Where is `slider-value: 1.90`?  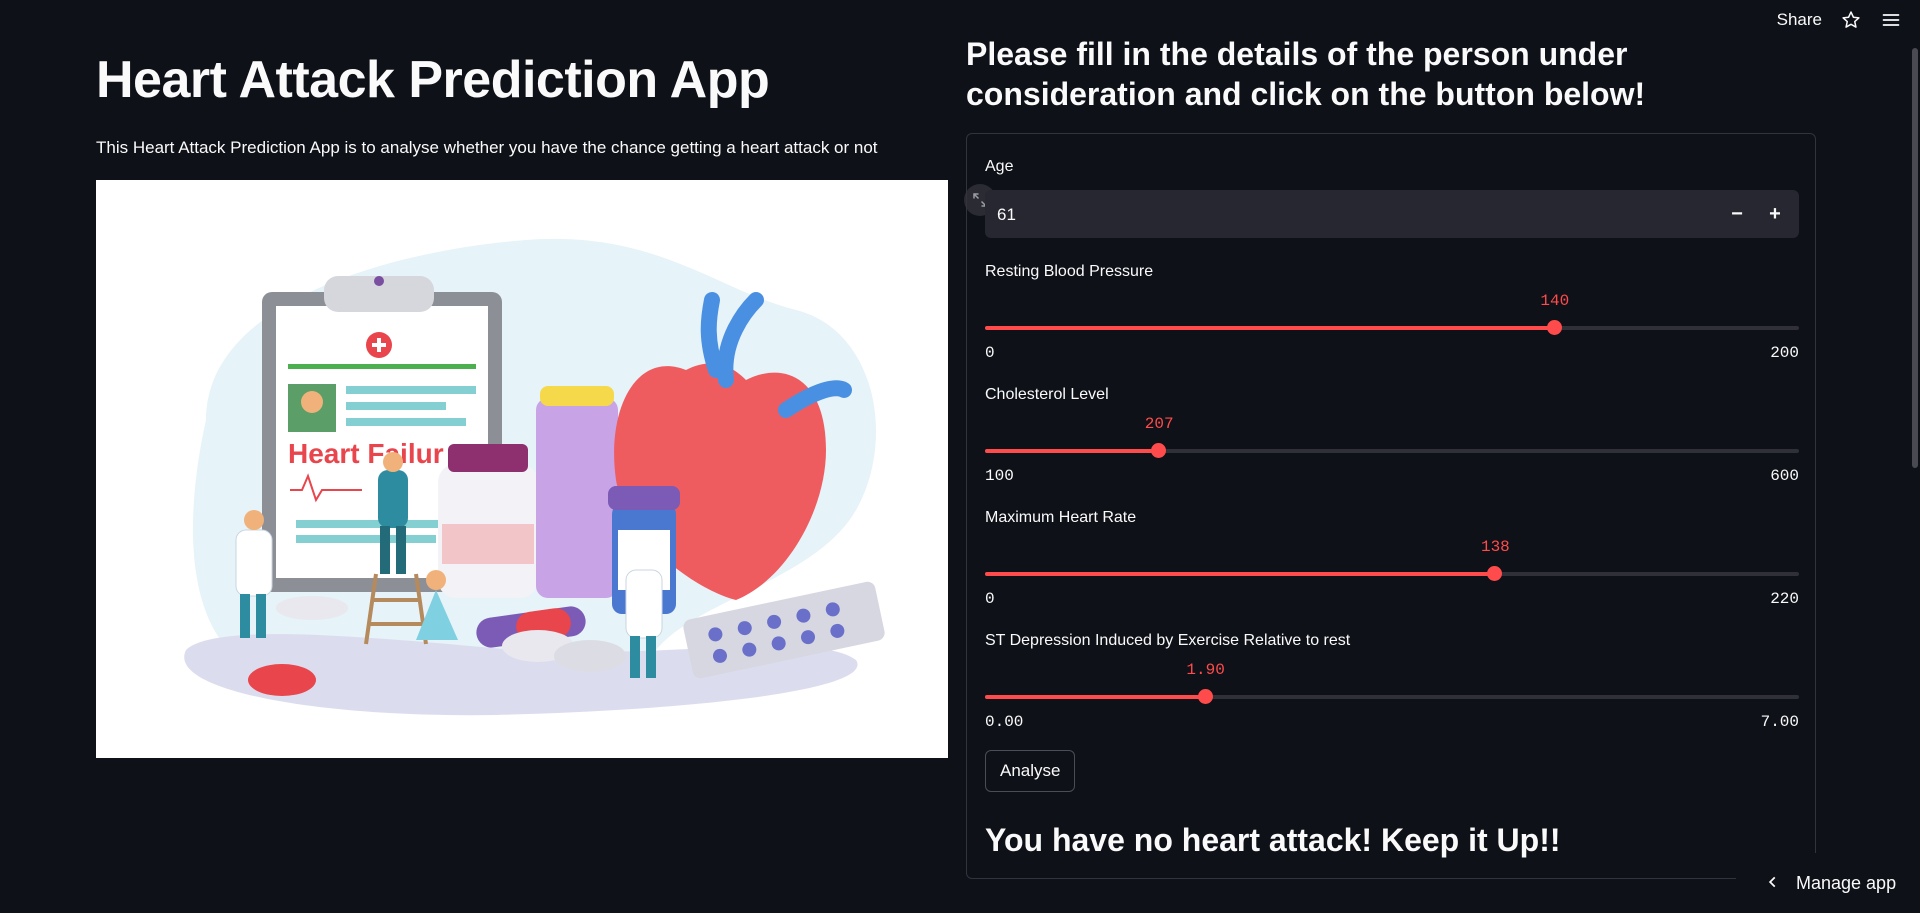 slider-value: 1.90 is located at coordinates (1205, 670).